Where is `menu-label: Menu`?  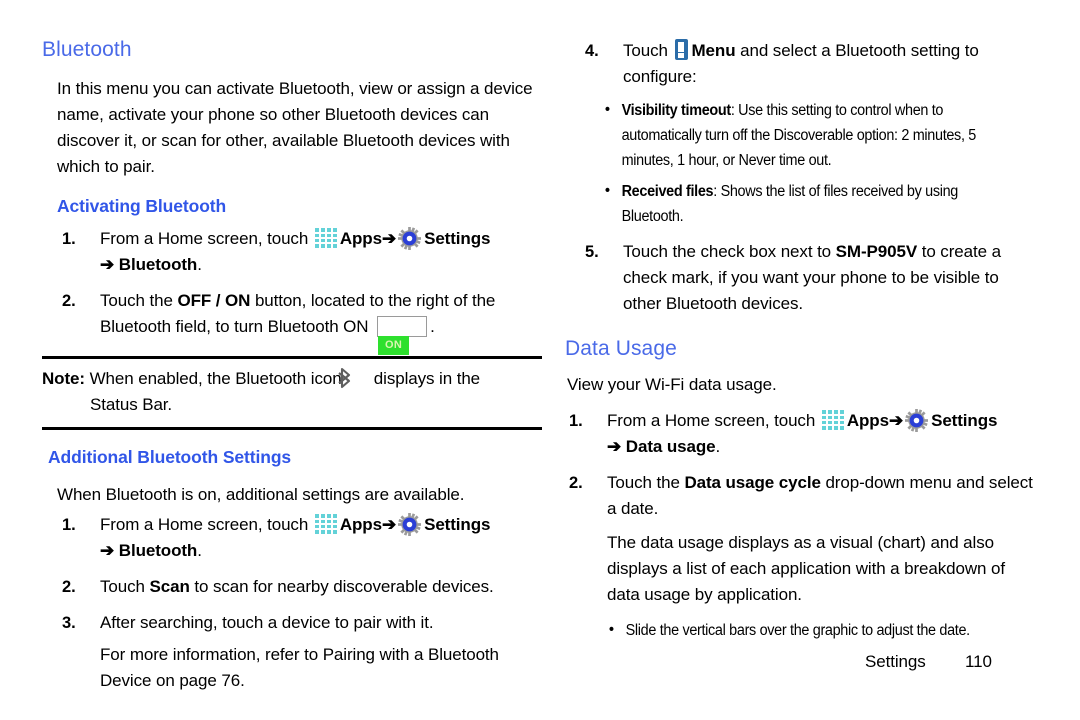 menu-label: Menu is located at coordinates (713, 50).